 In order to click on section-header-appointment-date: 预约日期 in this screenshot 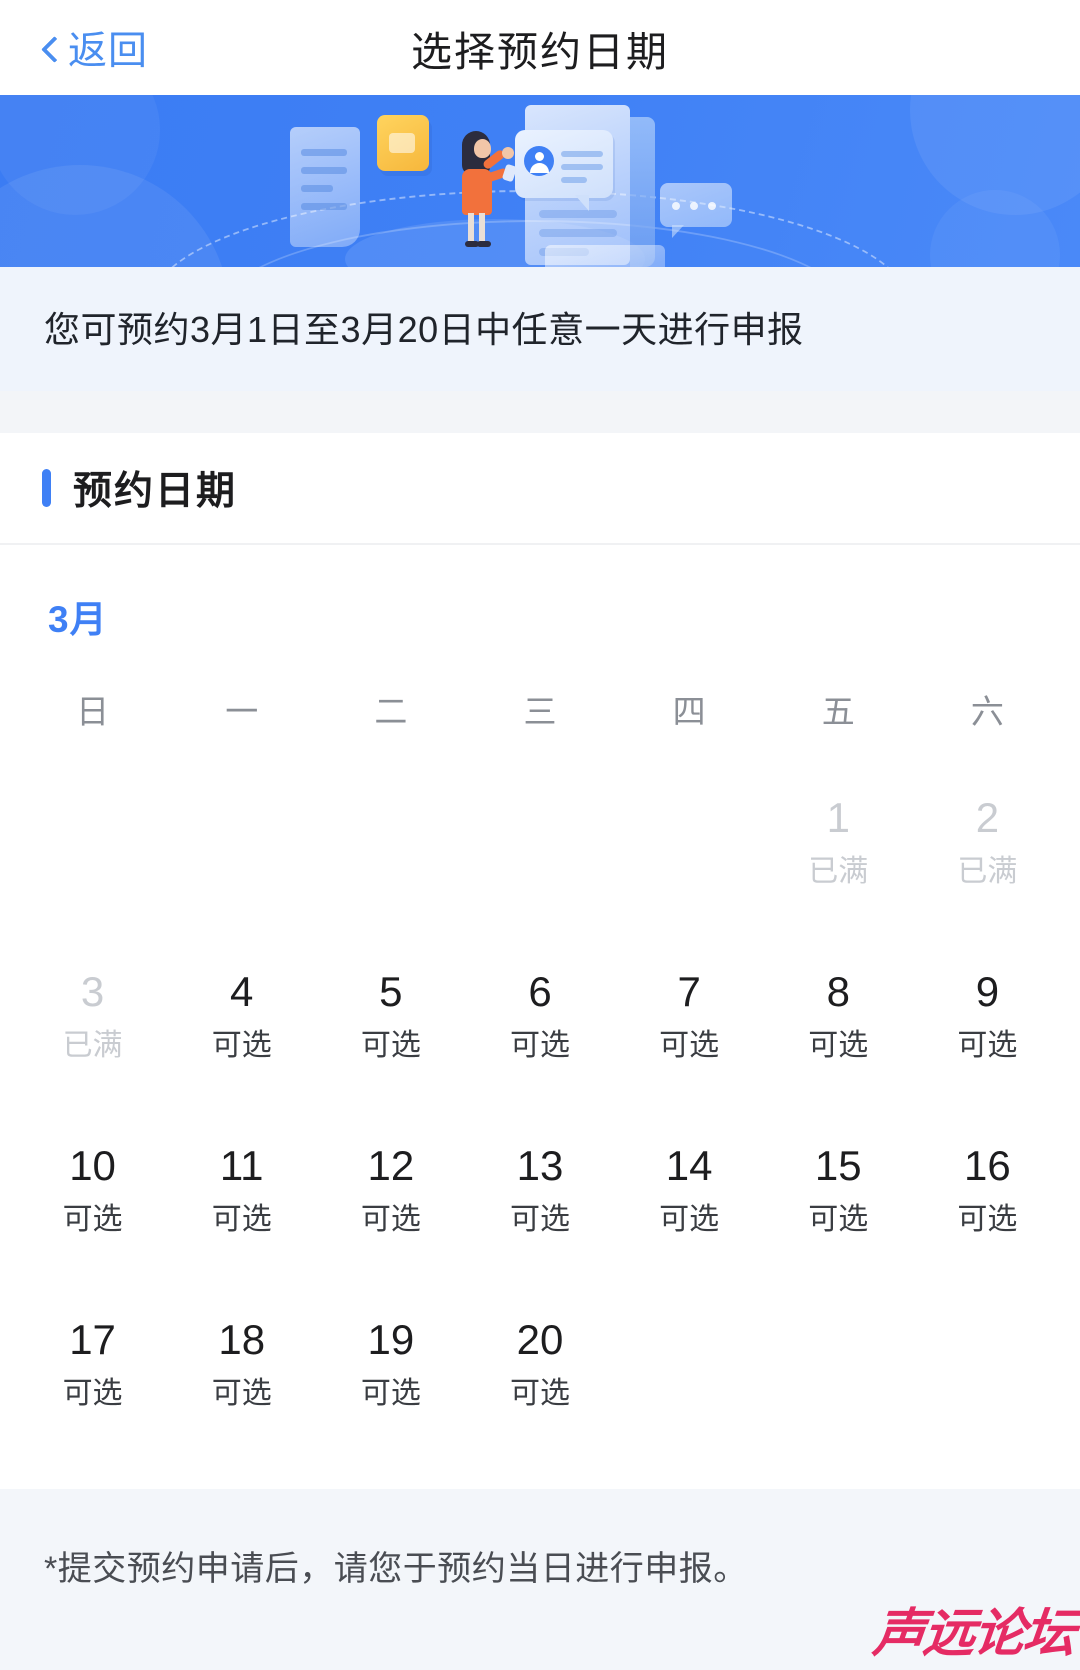, I will do `click(540, 489)`.